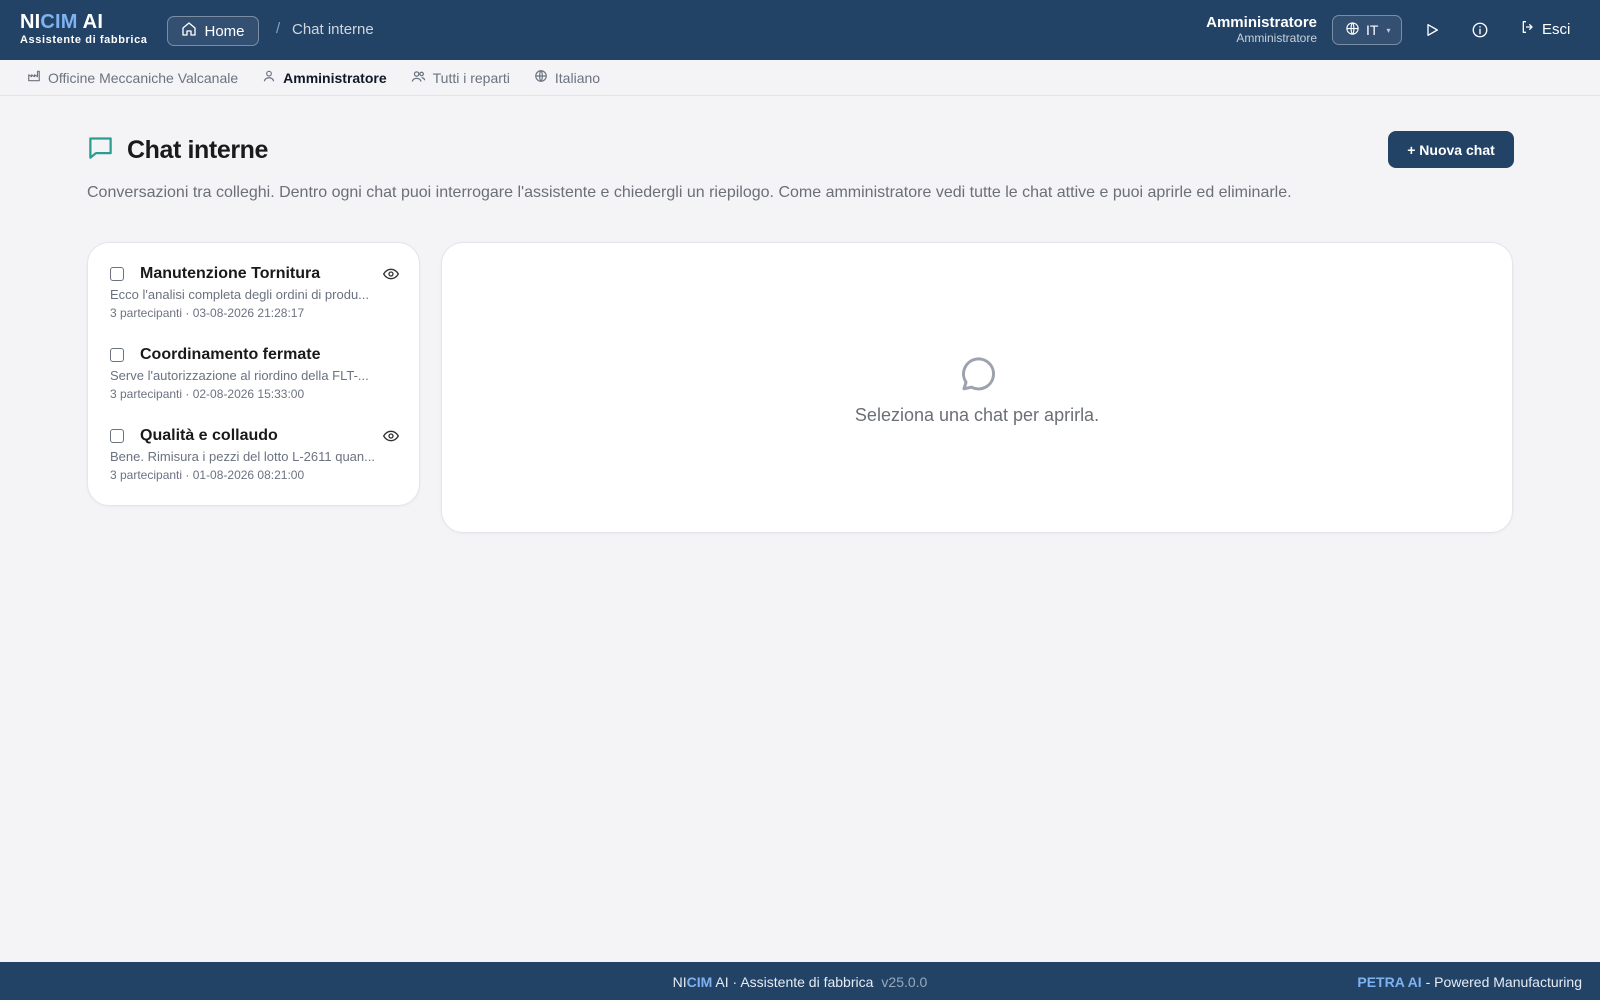 The image size is (1600, 1000). I want to click on chat-title: Manutenzione Tornitura, so click(230, 273).